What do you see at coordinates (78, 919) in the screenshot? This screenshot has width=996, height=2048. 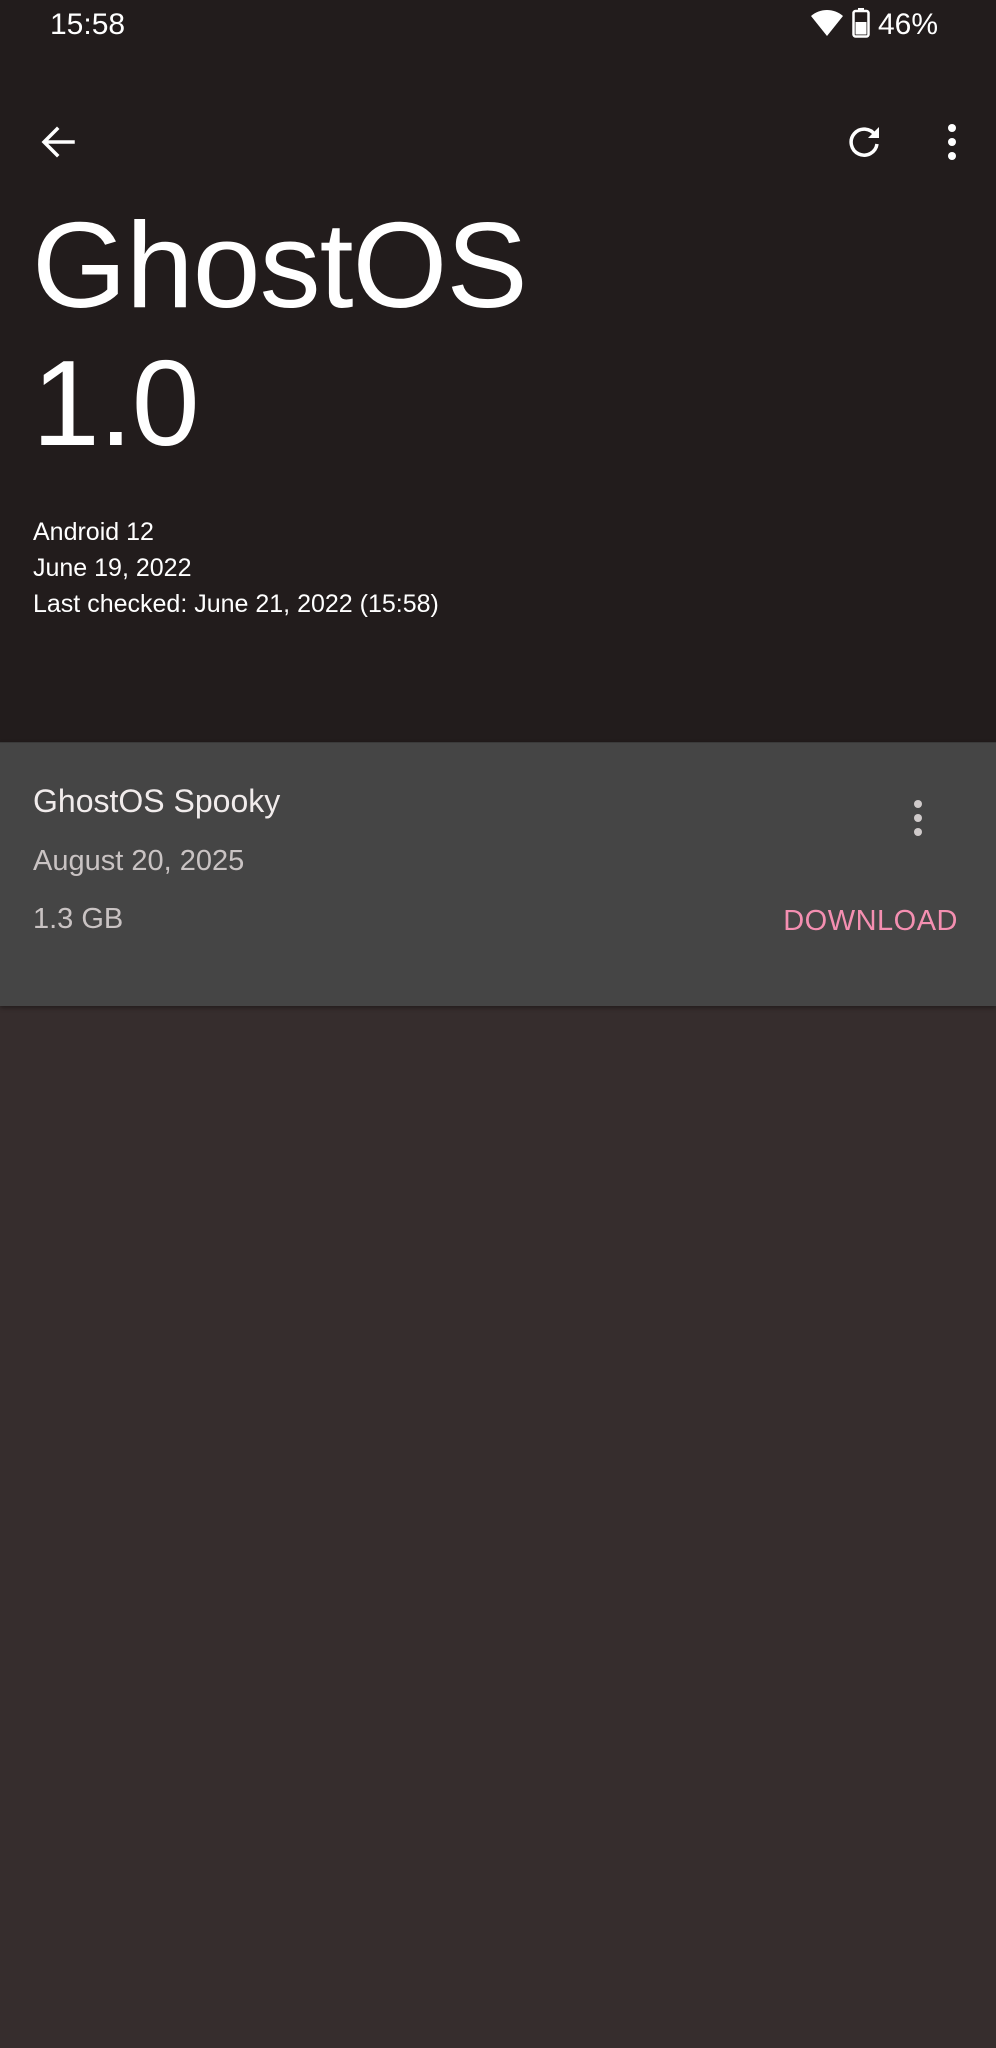 I see `update-size: 1.3 GB` at bounding box center [78, 919].